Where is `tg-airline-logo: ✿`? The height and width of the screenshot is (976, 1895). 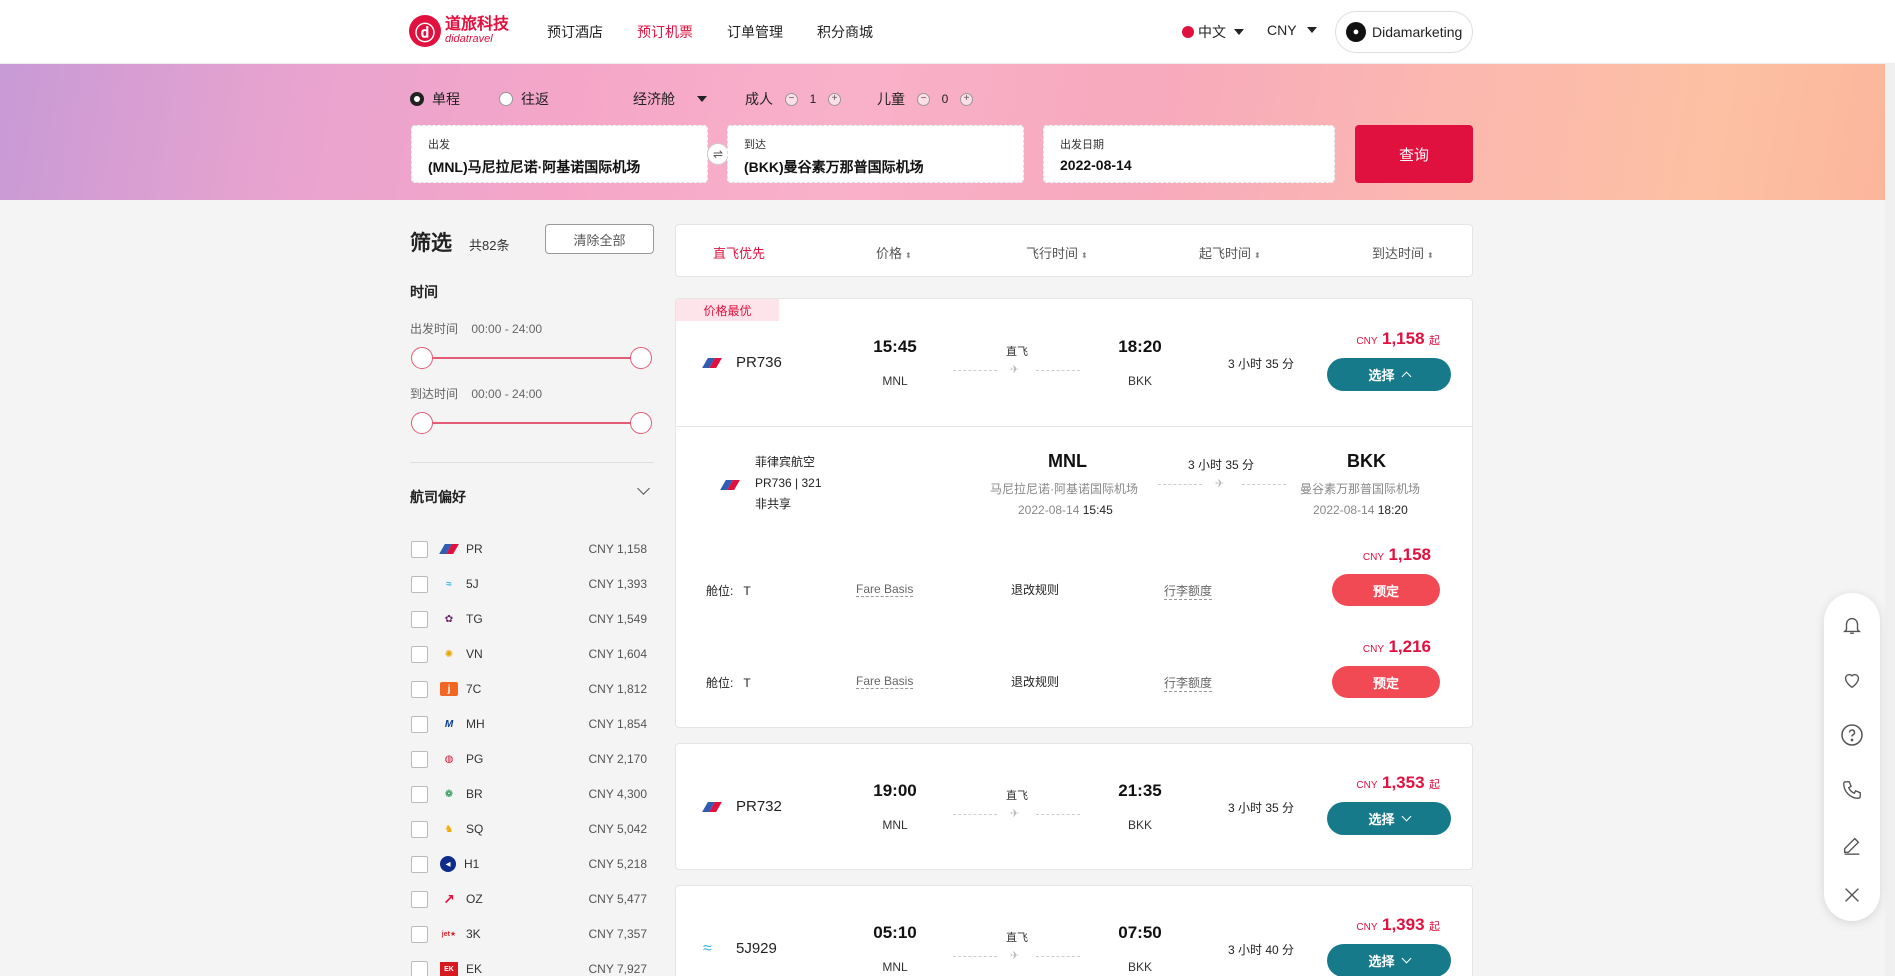 tg-airline-logo: ✿ is located at coordinates (449, 619).